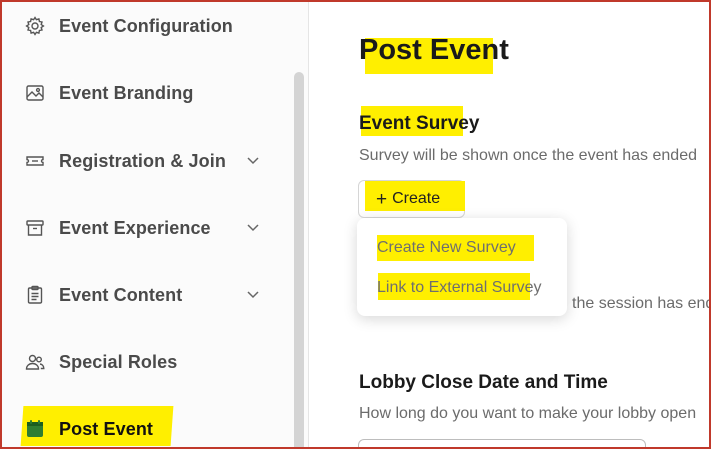 The width and height of the screenshot is (711, 449). I want to click on plus-icon: +, so click(382, 199).